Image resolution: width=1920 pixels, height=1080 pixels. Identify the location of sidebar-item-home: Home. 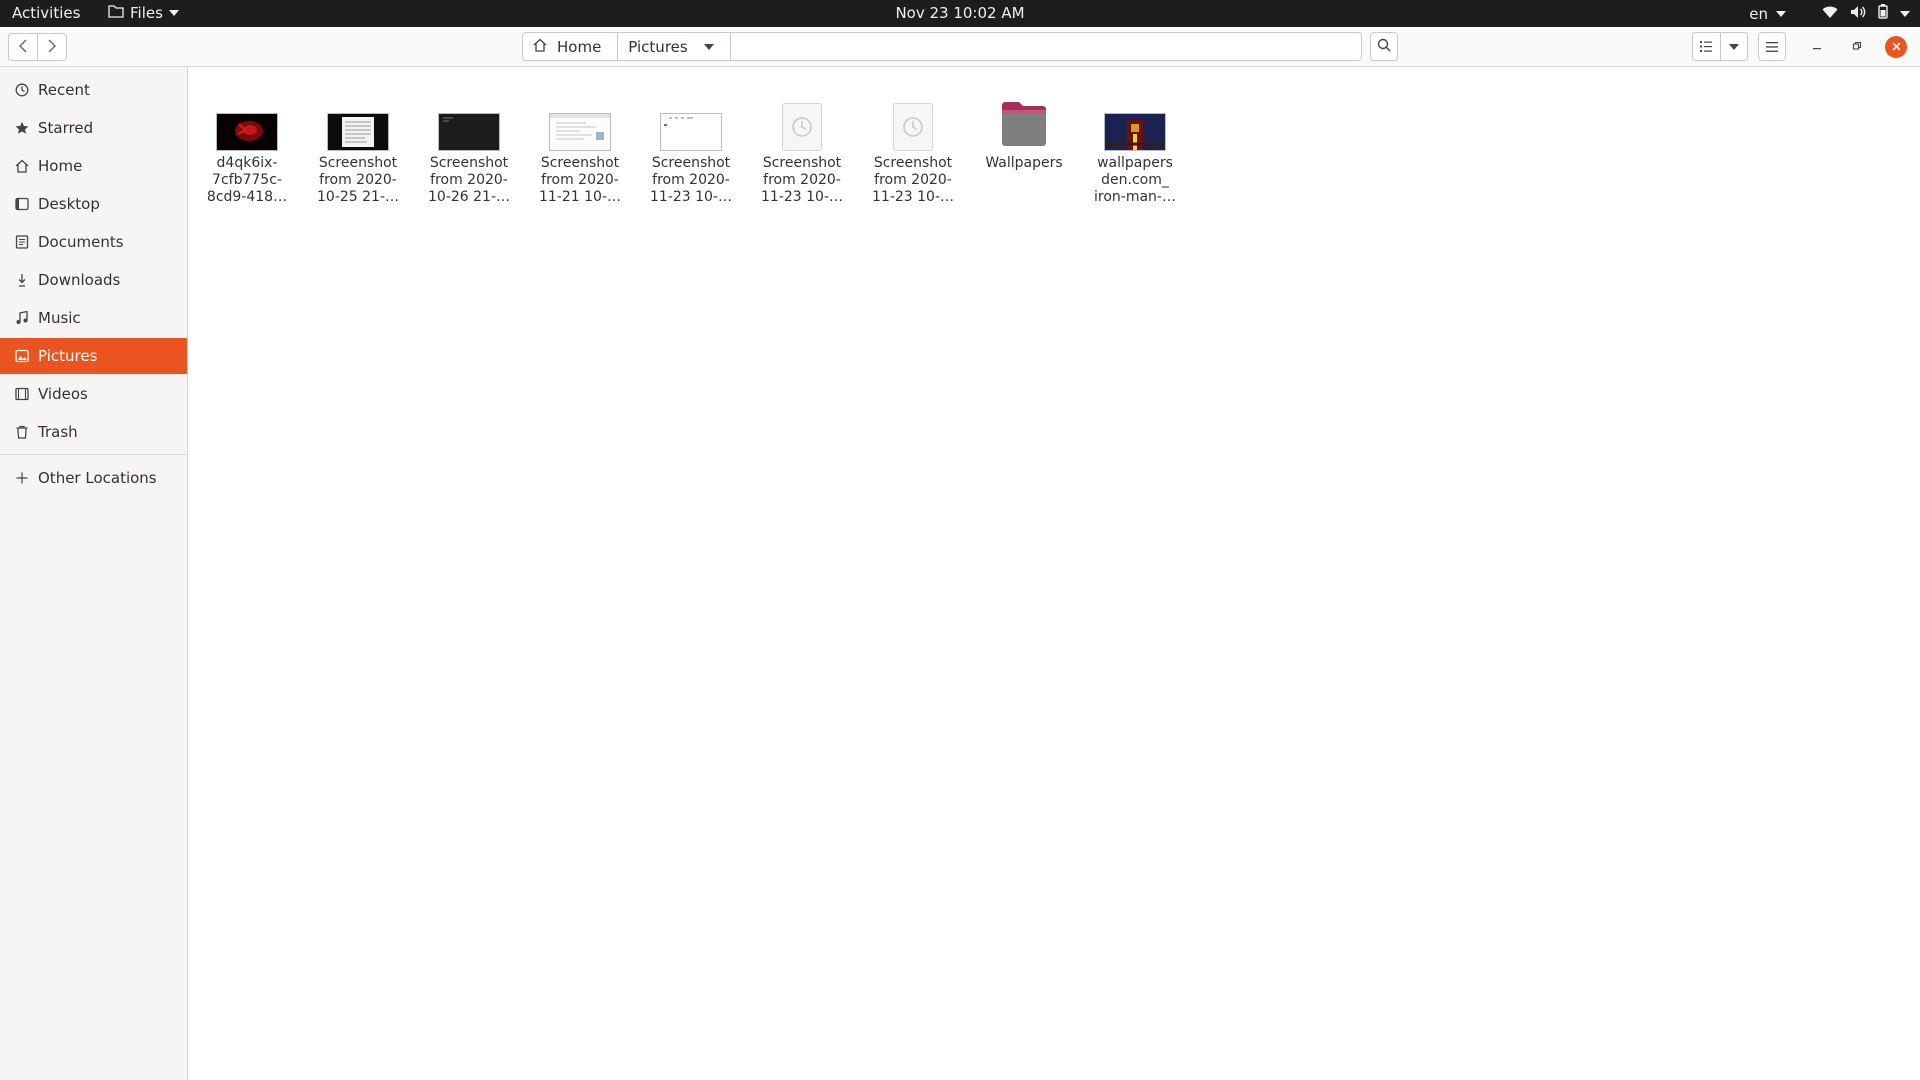
(93, 166).